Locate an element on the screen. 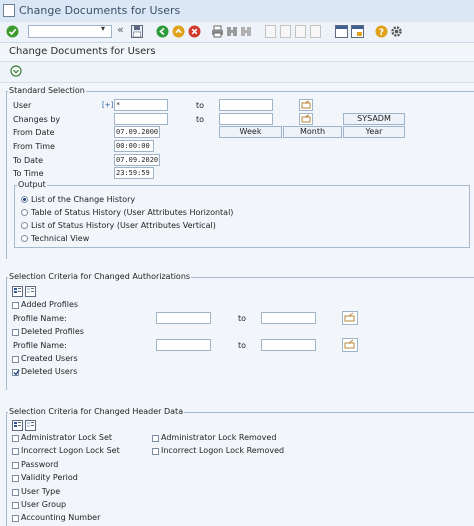  help-icon: ? is located at coordinates (381, 31).